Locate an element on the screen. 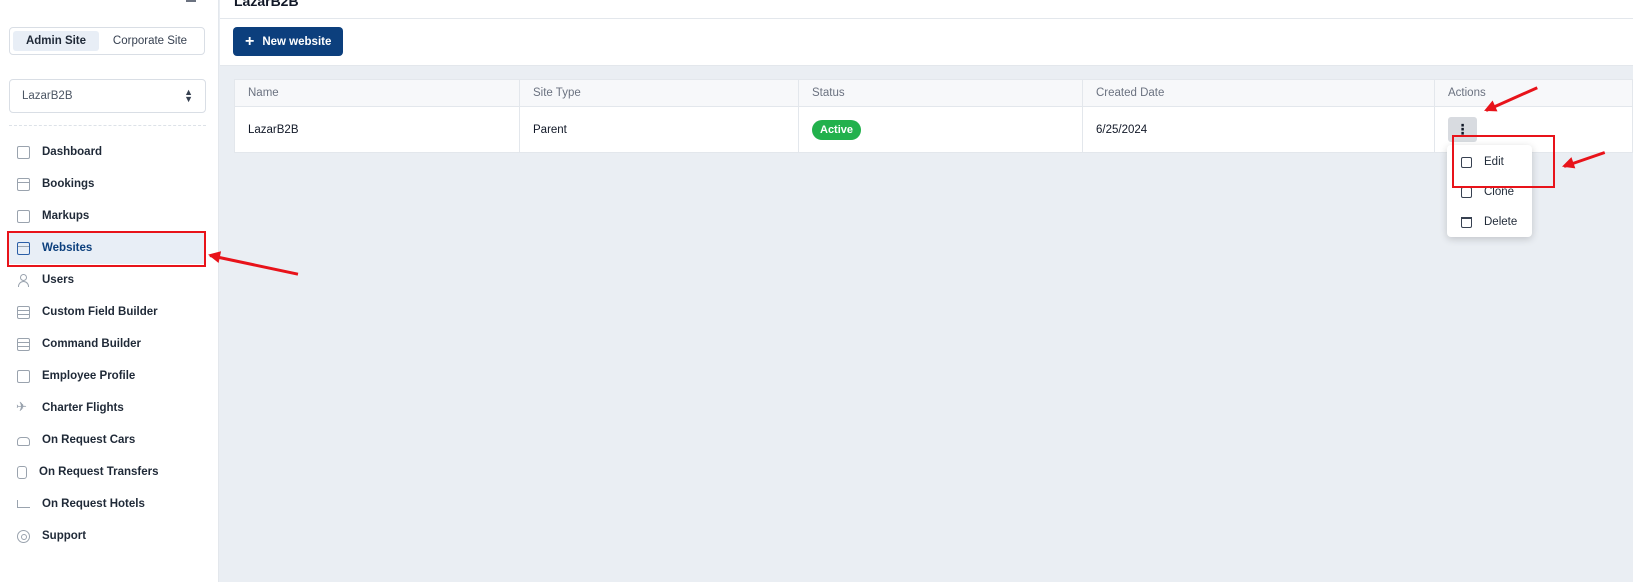 This screenshot has height=582, width=1633. sidebar-item-custom-field-builder: Custom Field Builder is located at coordinates (106, 312).